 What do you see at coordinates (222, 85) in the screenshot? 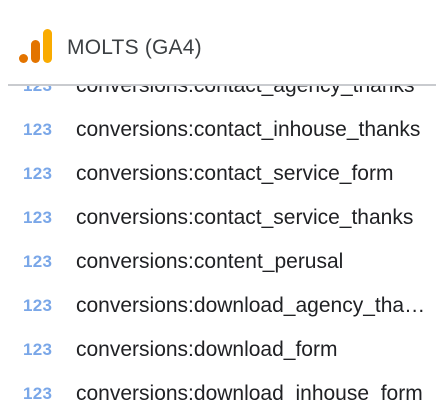
I see `header-divider` at bounding box center [222, 85].